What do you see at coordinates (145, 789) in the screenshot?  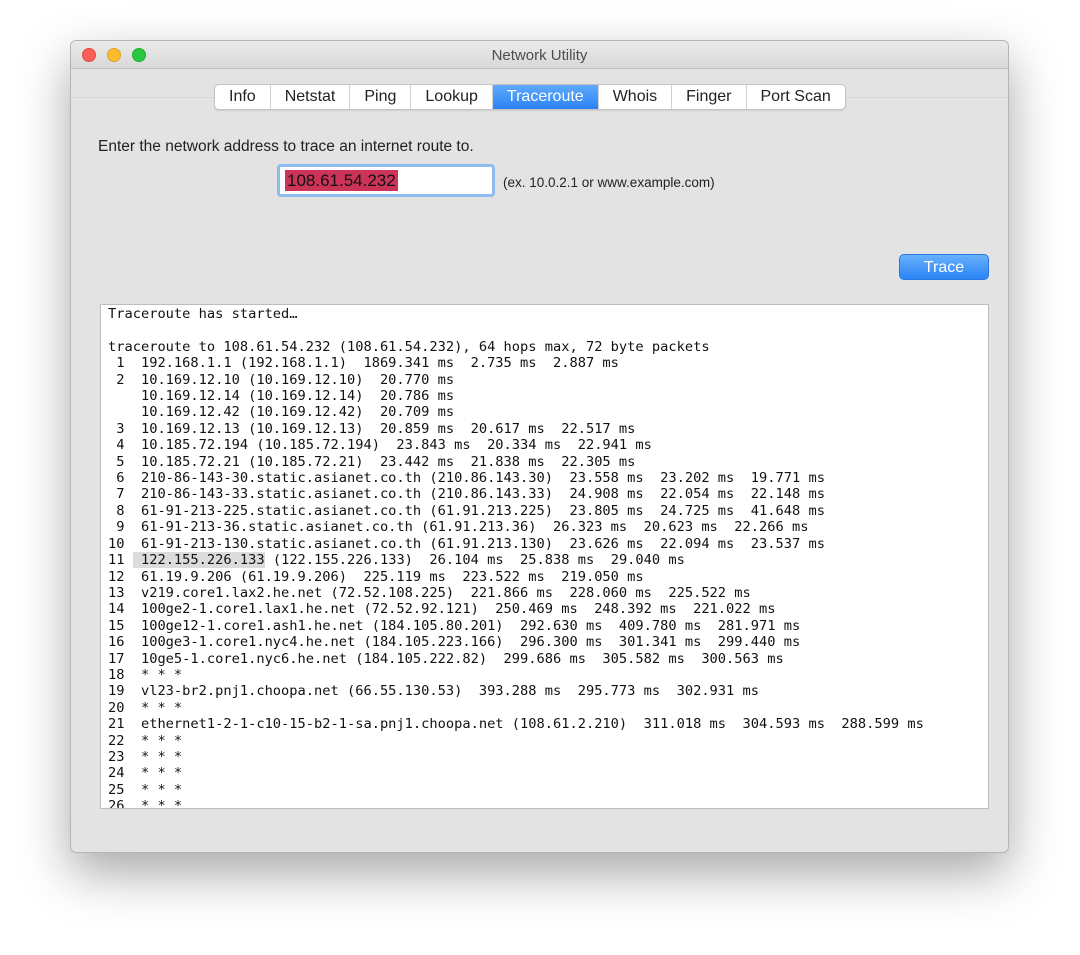 I see `output-line: 25 * * *` at bounding box center [145, 789].